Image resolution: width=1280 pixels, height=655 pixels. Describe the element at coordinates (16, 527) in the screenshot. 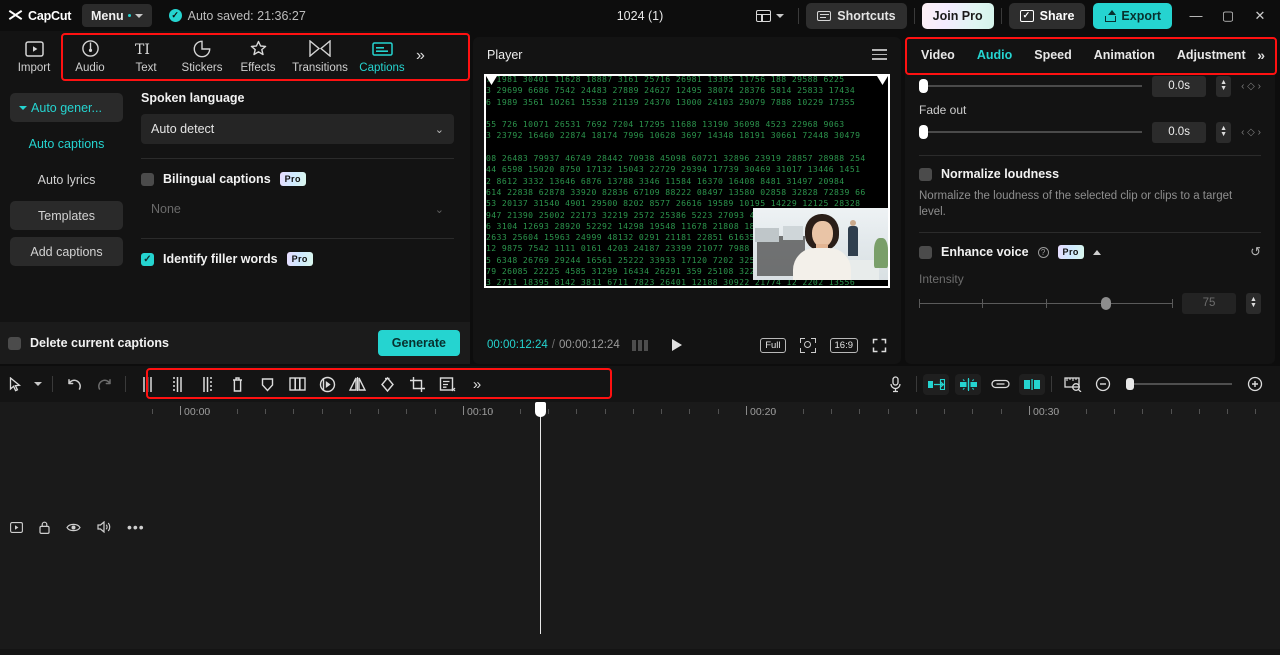

I see `track-type-icon` at that location.